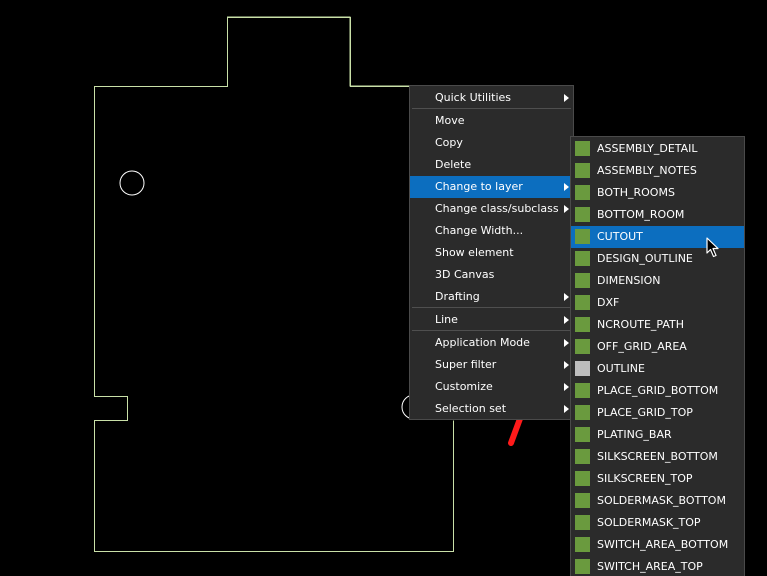 This screenshot has height=576, width=767. I want to click on menu-item-3d-canvas: 3D Canvas, so click(491, 275).